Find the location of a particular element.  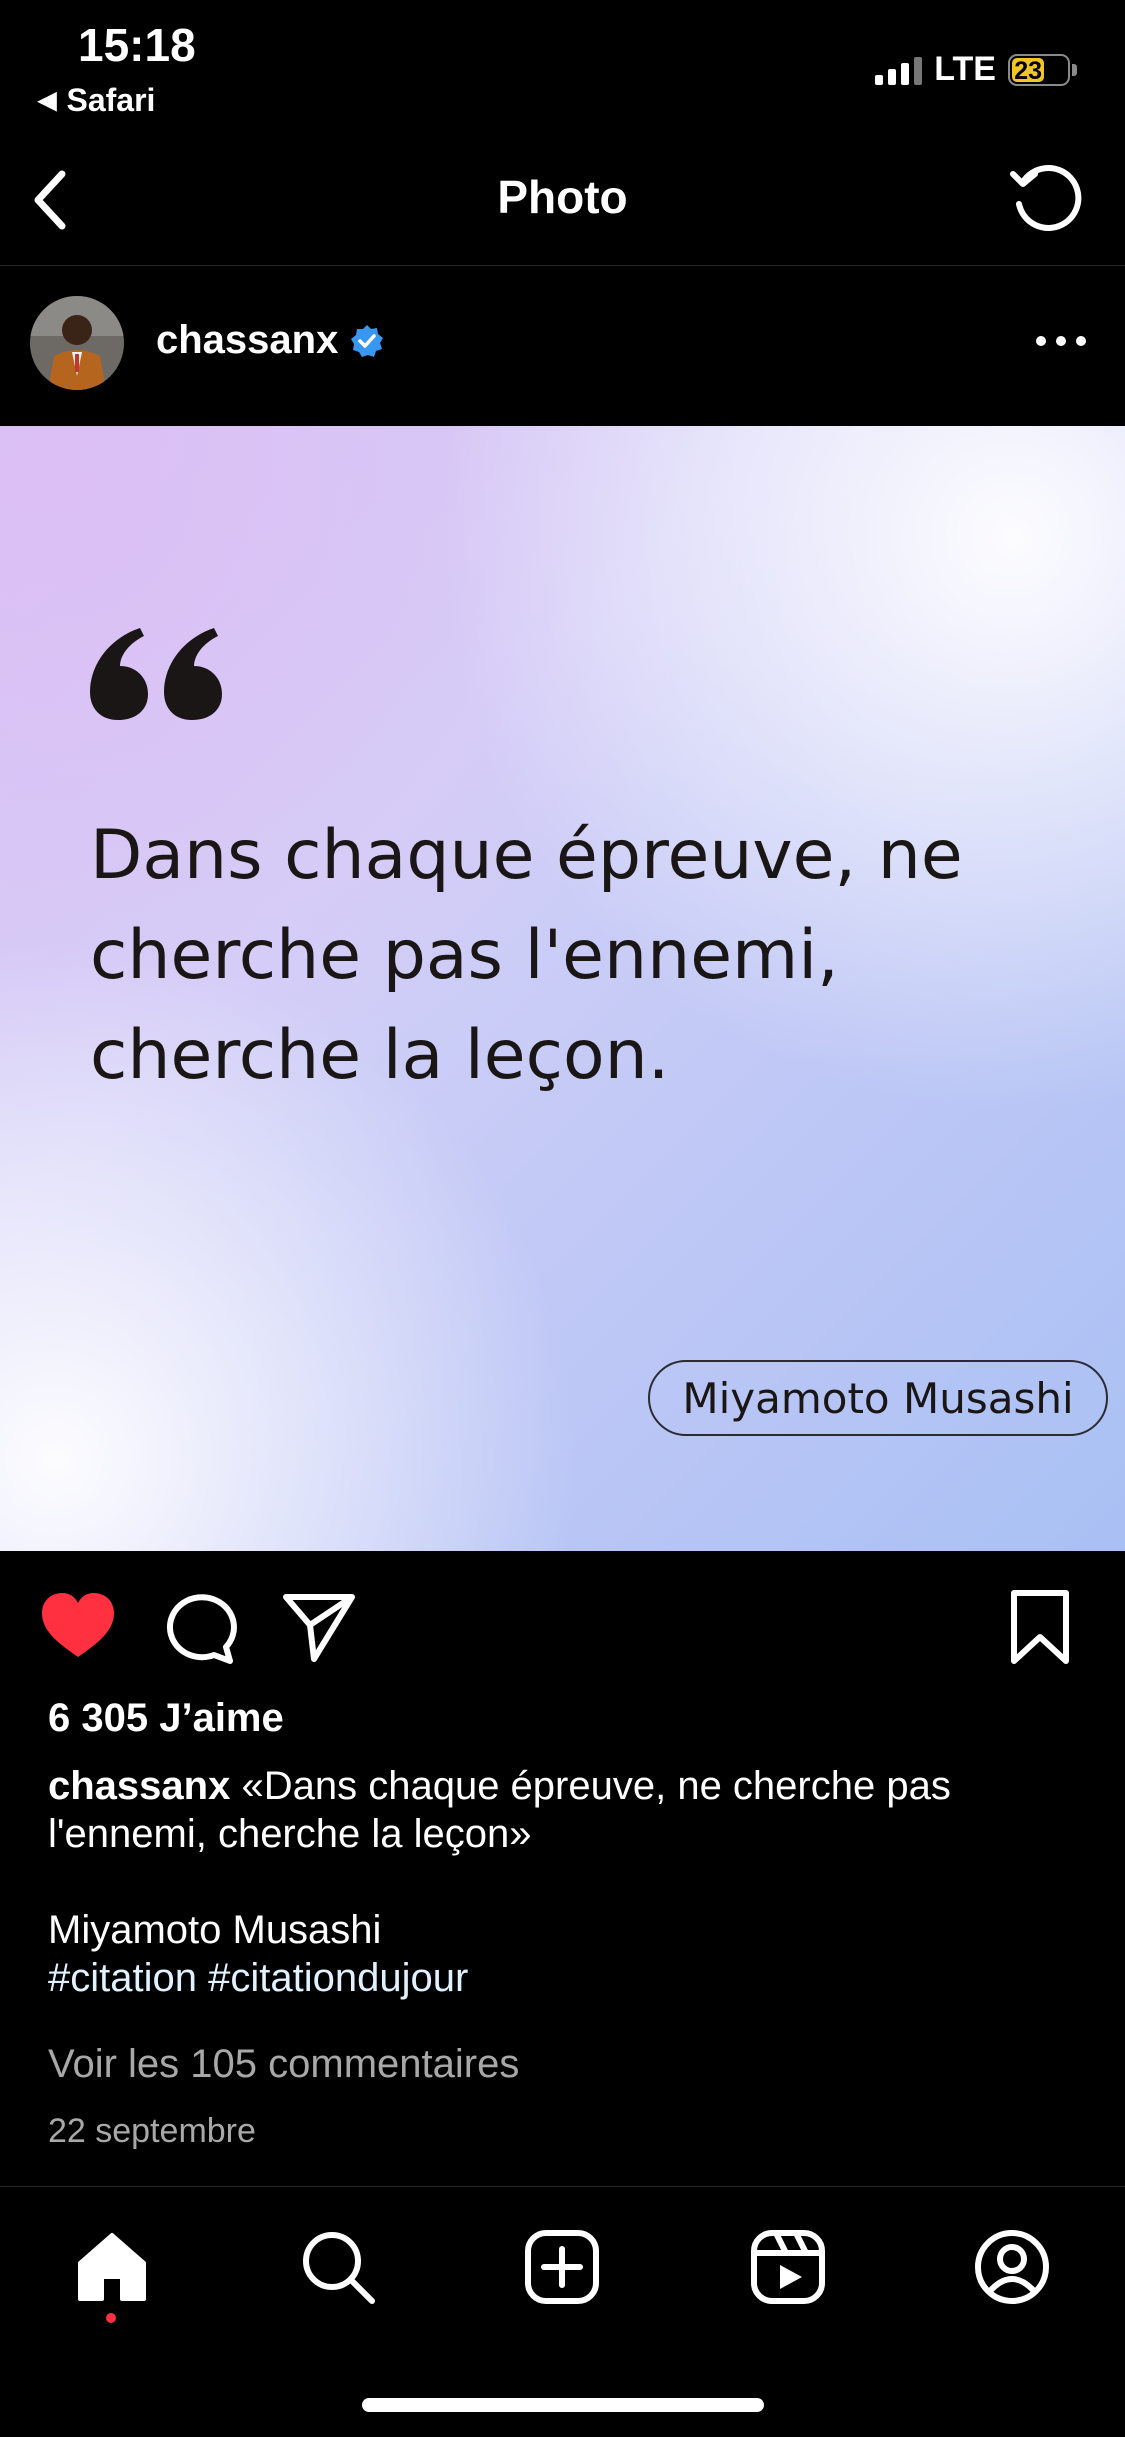

comment-icon is located at coordinates (198, 1627).